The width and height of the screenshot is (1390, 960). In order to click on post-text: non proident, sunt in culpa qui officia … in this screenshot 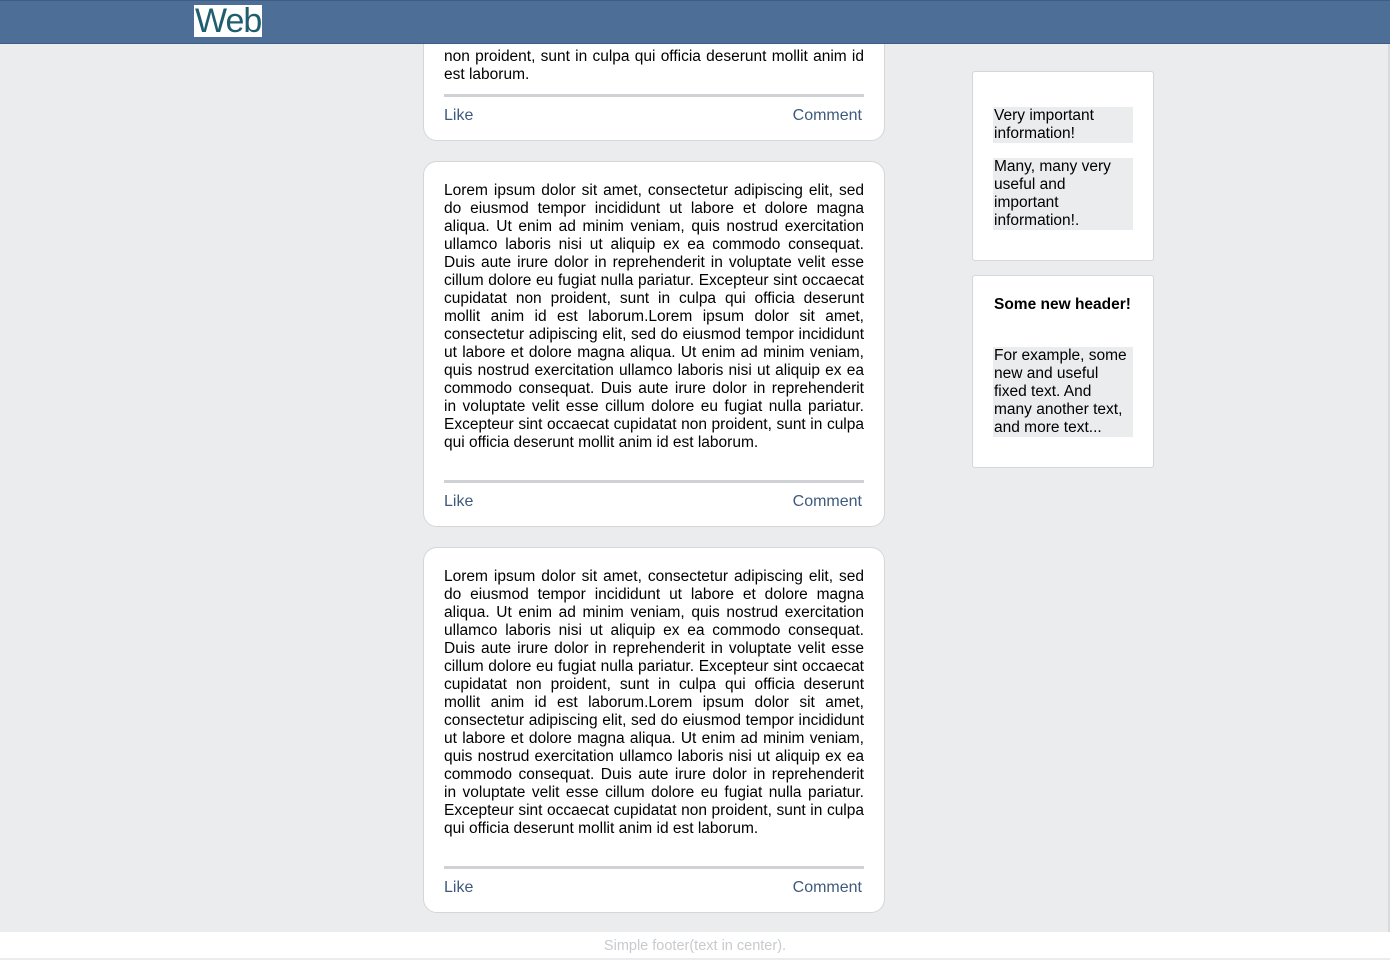, I will do `click(654, 65)`.